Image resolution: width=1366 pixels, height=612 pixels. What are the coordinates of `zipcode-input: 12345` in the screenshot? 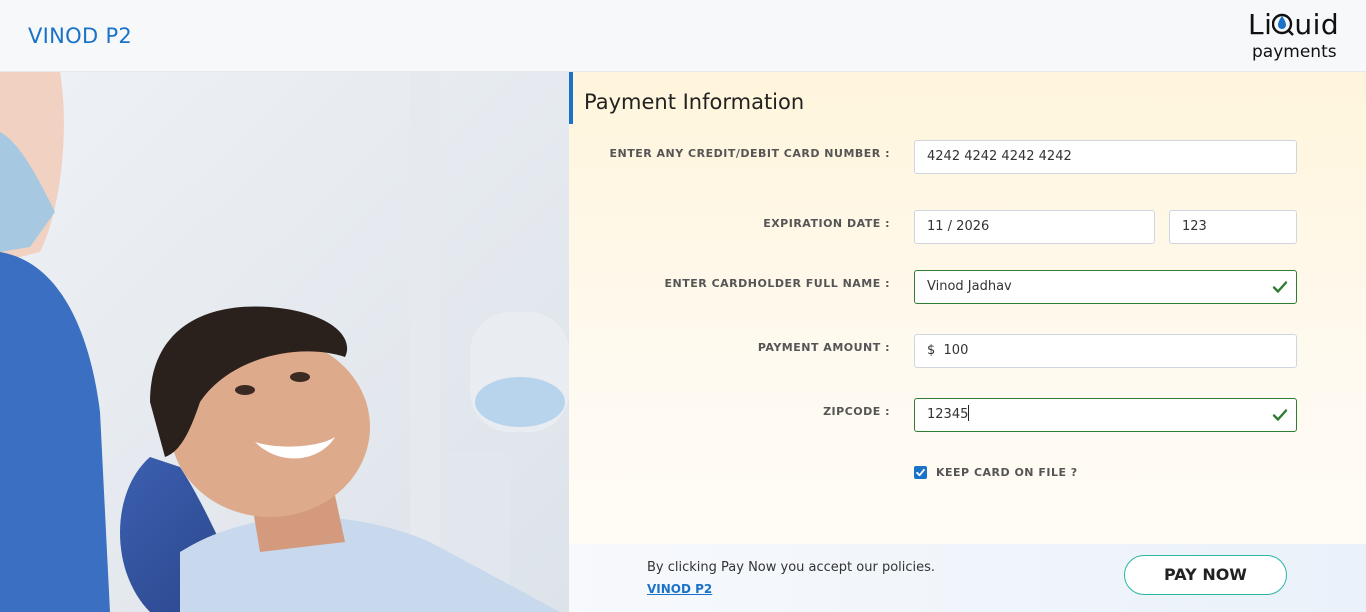 It's located at (1105, 415).